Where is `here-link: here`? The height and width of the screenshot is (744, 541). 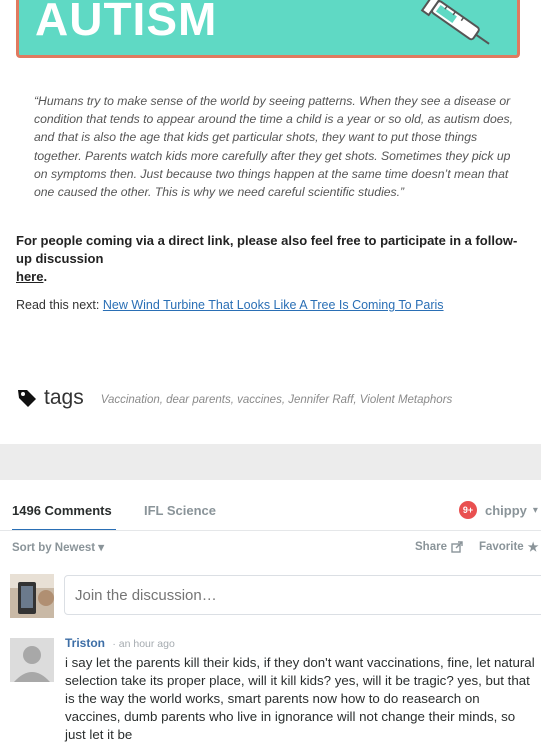 here-link: here is located at coordinates (29, 276).